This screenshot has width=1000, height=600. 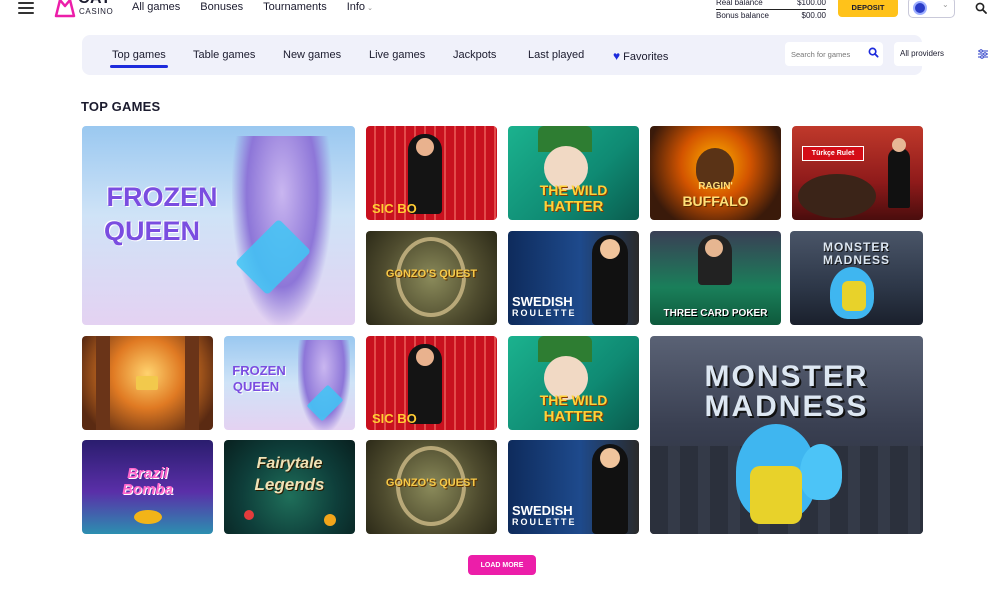 What do you see at coordinates (147, 383) in the screenshot?
I see `game-tile` at bounding box center [147, 383].